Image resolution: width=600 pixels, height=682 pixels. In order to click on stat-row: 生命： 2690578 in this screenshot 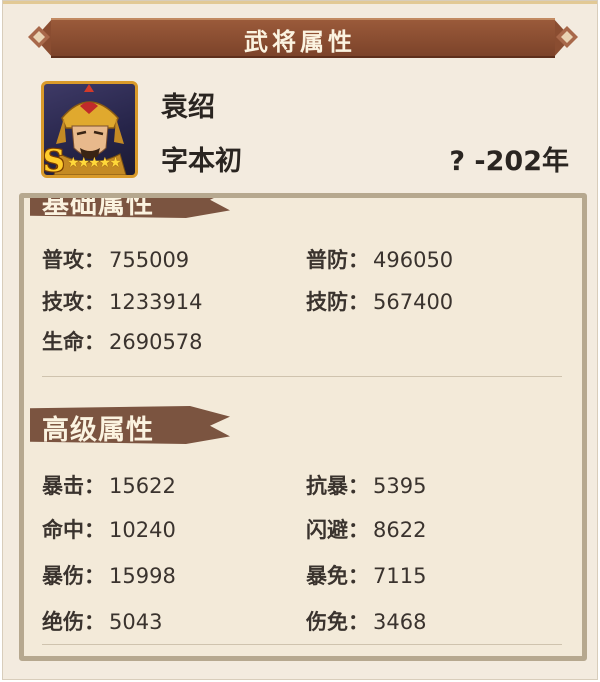, I will do `click(122, 341)`.